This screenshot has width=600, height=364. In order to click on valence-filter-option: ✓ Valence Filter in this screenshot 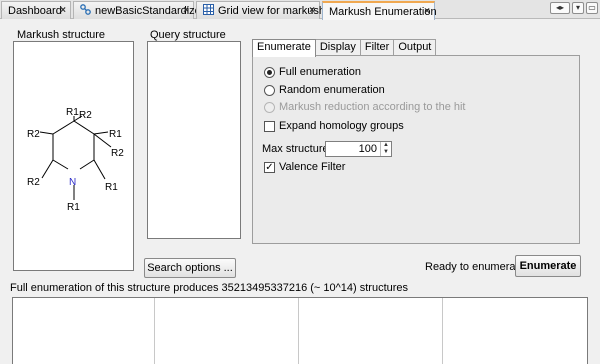, I will do `click(304, 167)`.